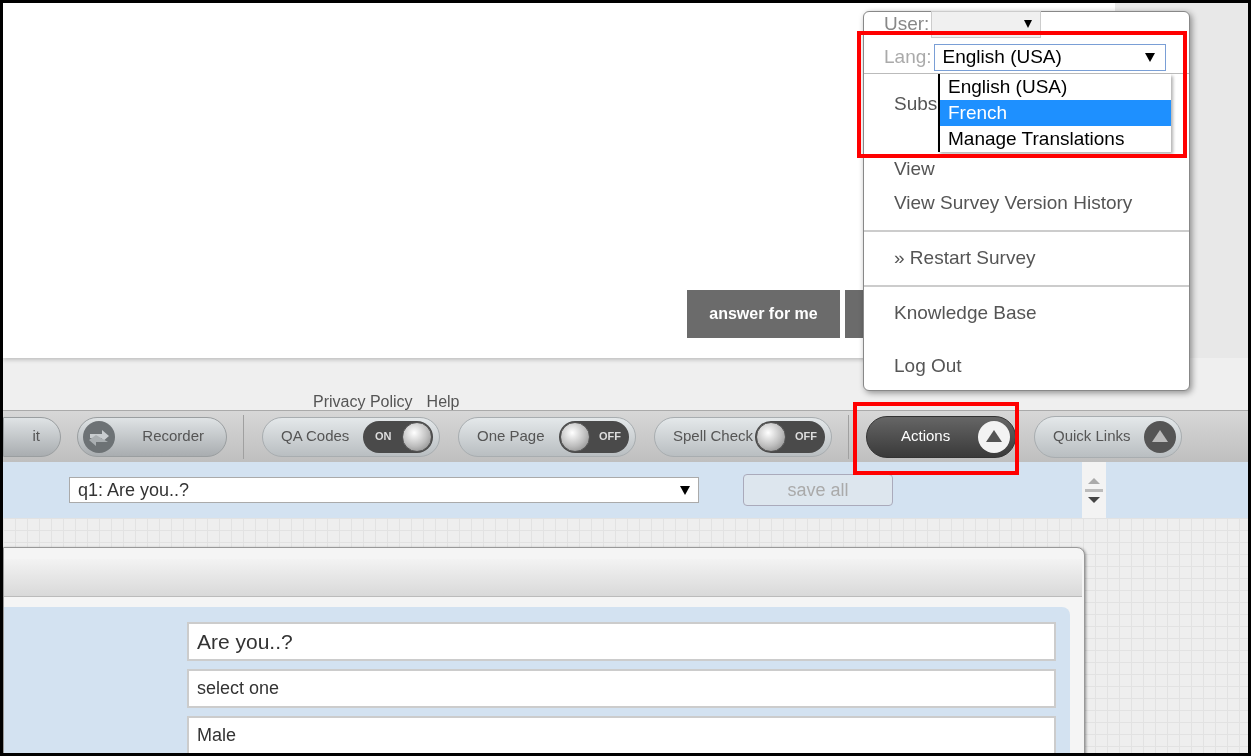  Describe the element at coordinates (1055, 87) in the screenshot. I see `lang-option: English (USA)` at that location.